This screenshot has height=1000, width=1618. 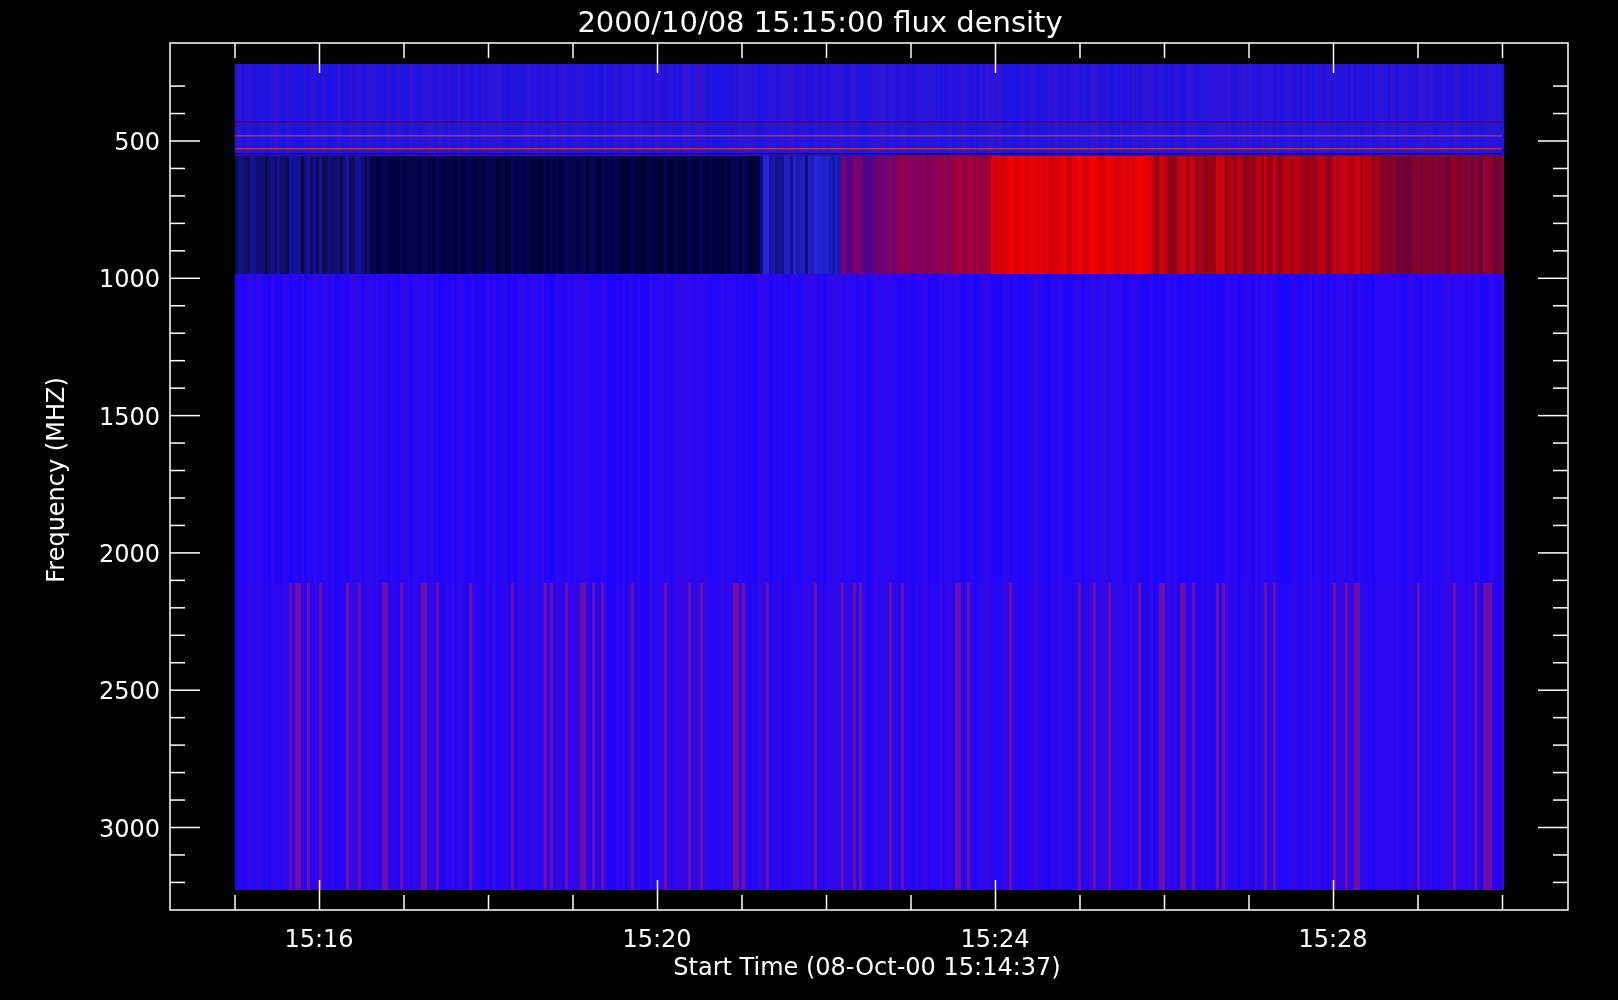 I want to click on y-tick-label: 1500, so click(x=129, y=416).